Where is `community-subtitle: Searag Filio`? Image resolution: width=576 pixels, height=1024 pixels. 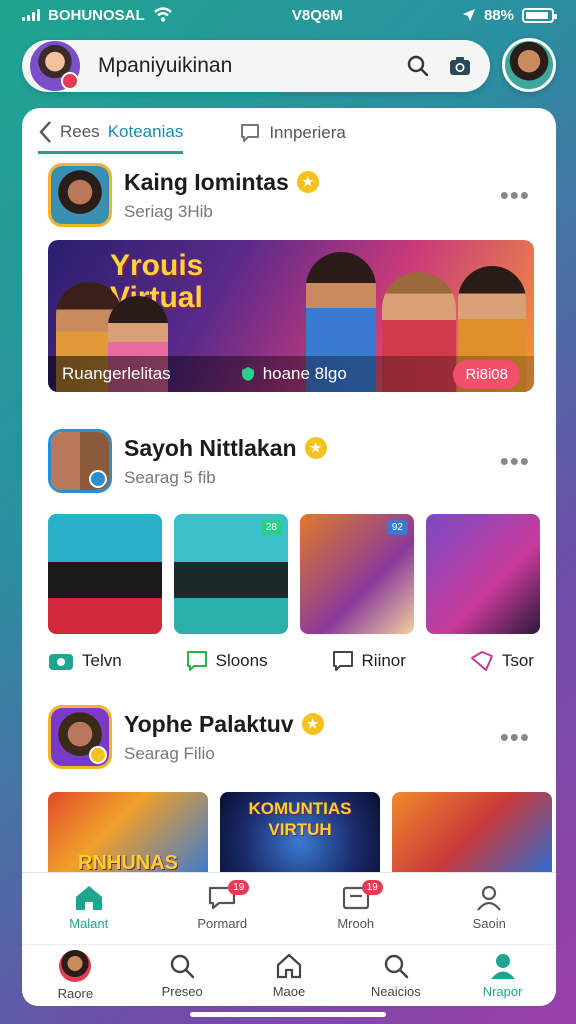 community-subtitle: Searag Filio is located at coordinates (169, 753).